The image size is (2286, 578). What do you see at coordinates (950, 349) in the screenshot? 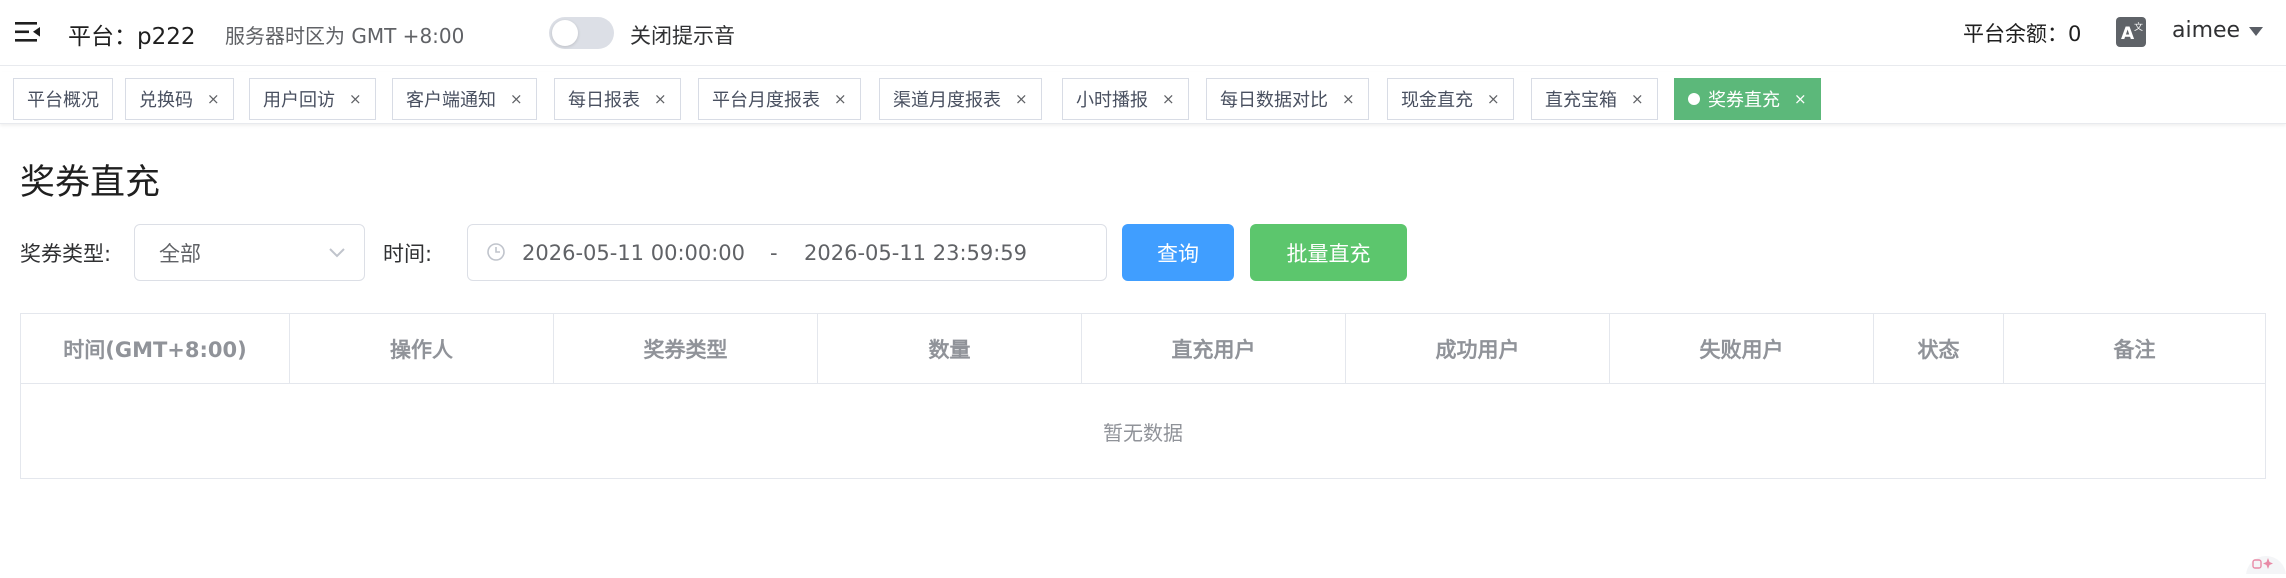
I see `column-header-quantity: 数量` at bounding box center [950, 349].